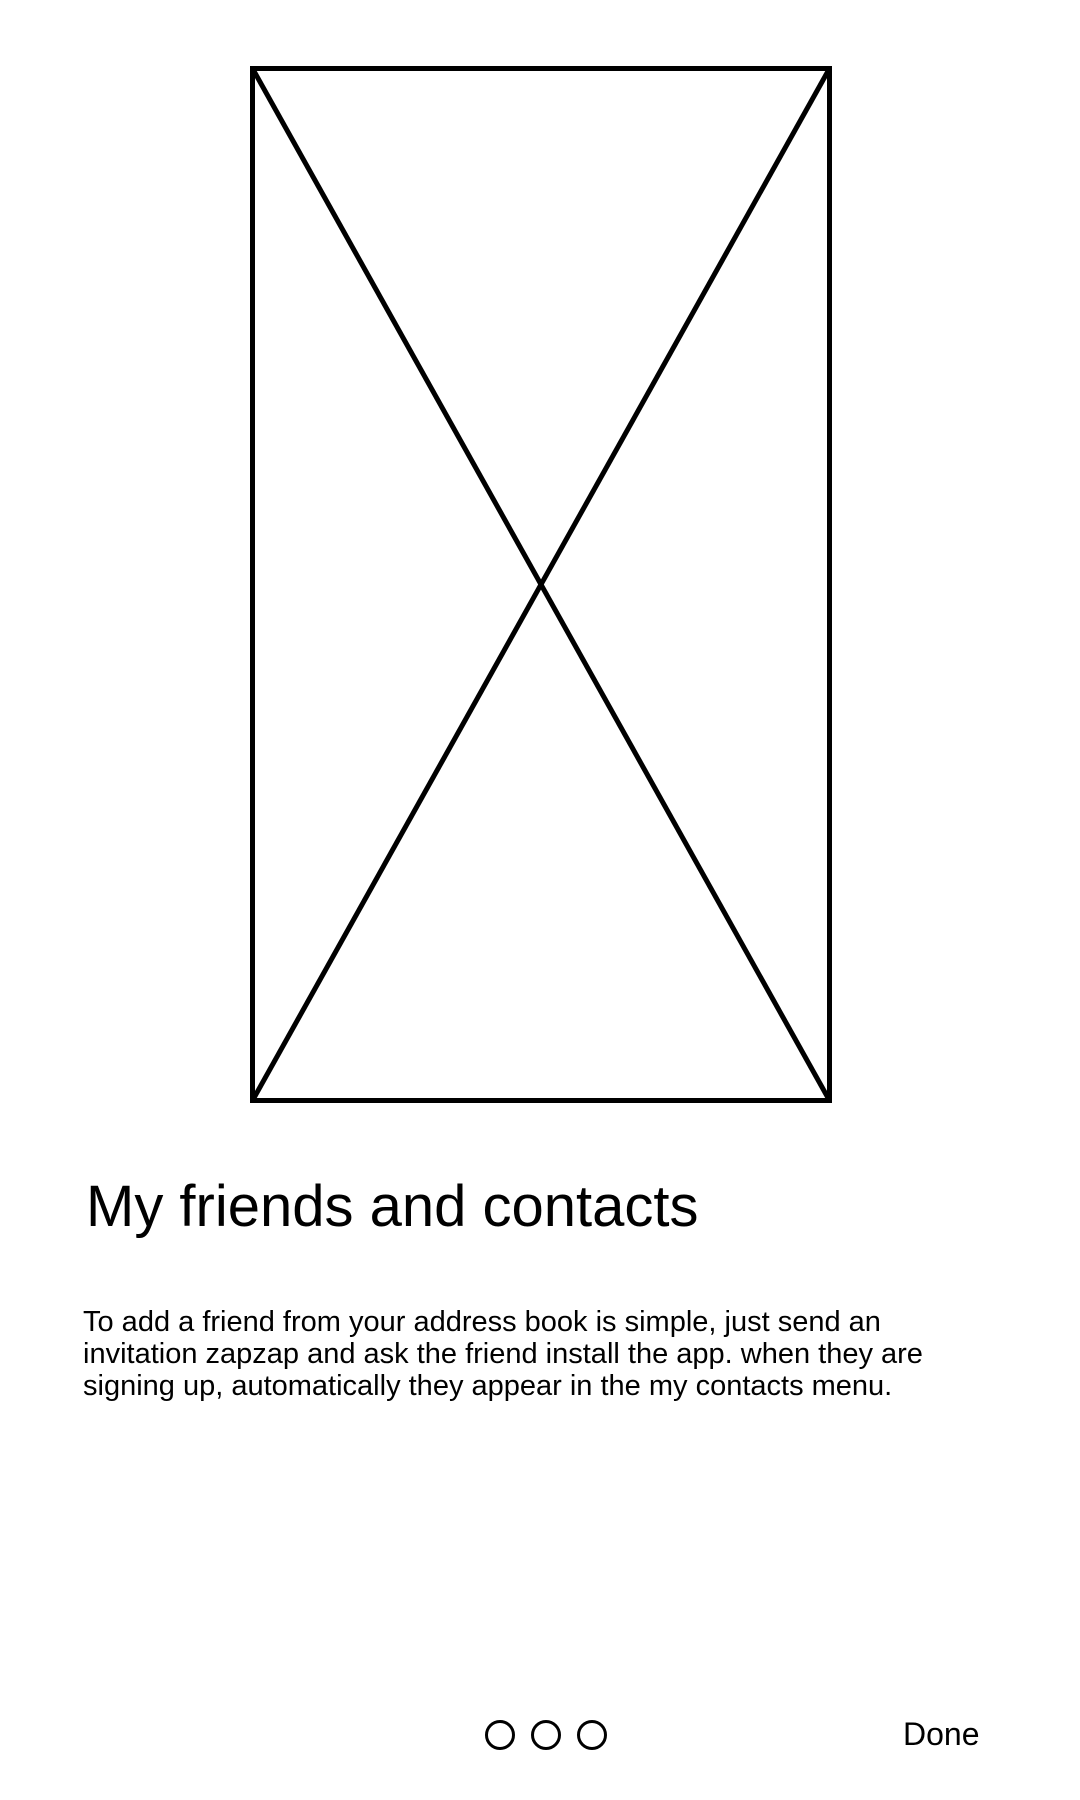  I want to click on page-indicator, so click(546, 1735).